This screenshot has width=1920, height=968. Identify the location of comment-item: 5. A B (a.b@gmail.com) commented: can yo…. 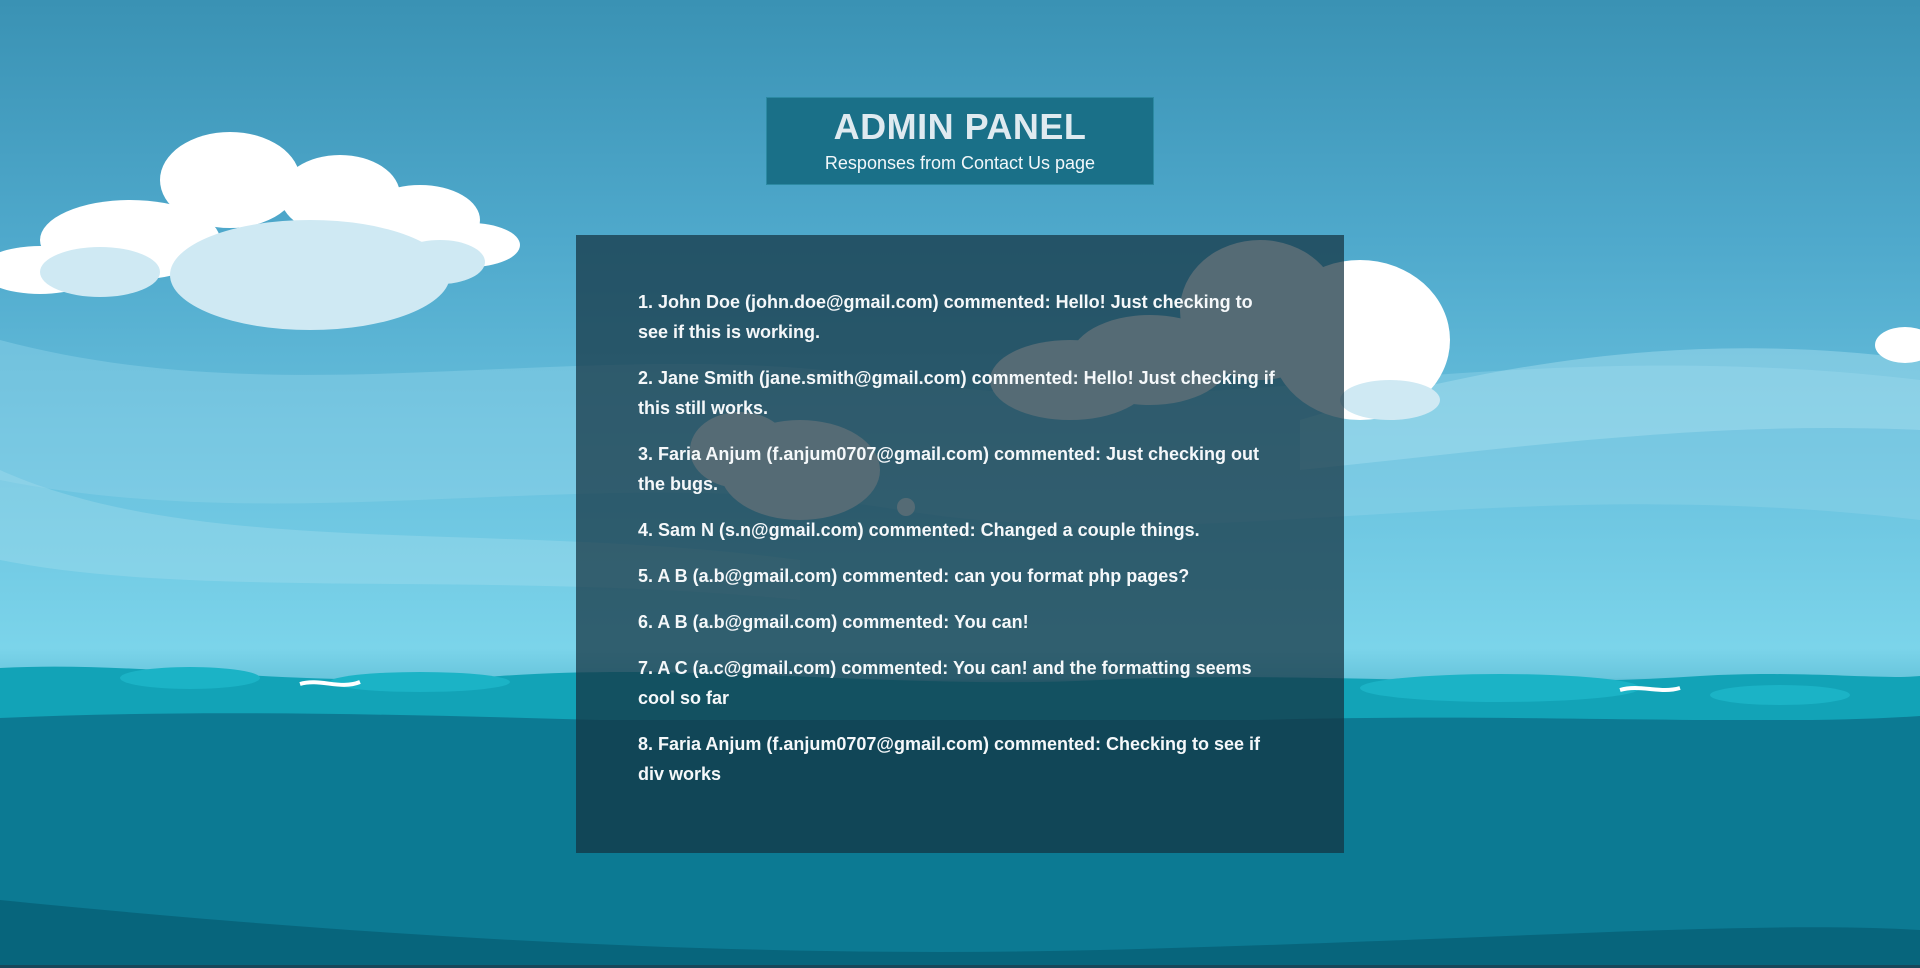
(914, 576).